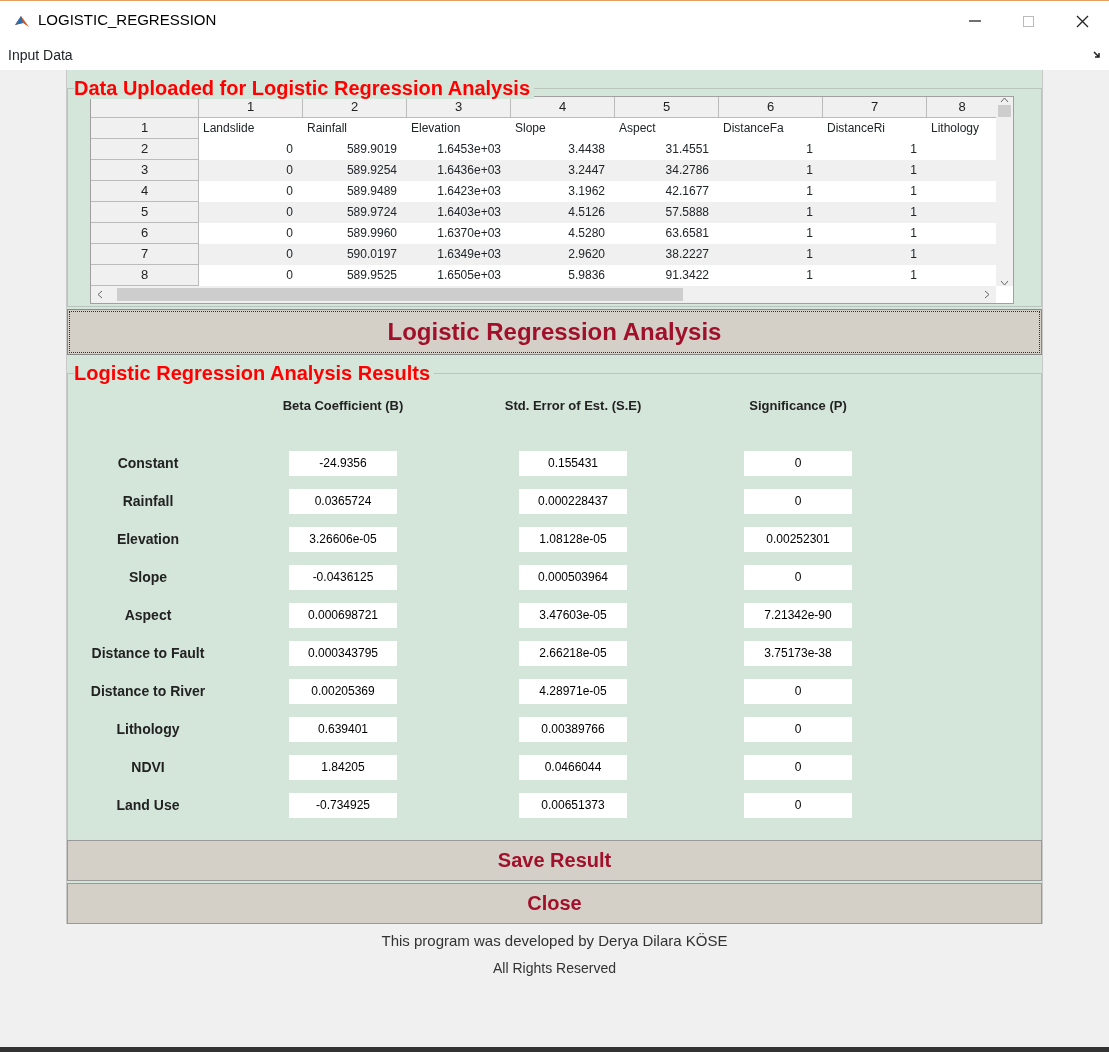 The image size is (1109, 1052). Describe the element at coordinates (573, 501) in the screenshot. I see `value-field: 0.000228437` at that location.